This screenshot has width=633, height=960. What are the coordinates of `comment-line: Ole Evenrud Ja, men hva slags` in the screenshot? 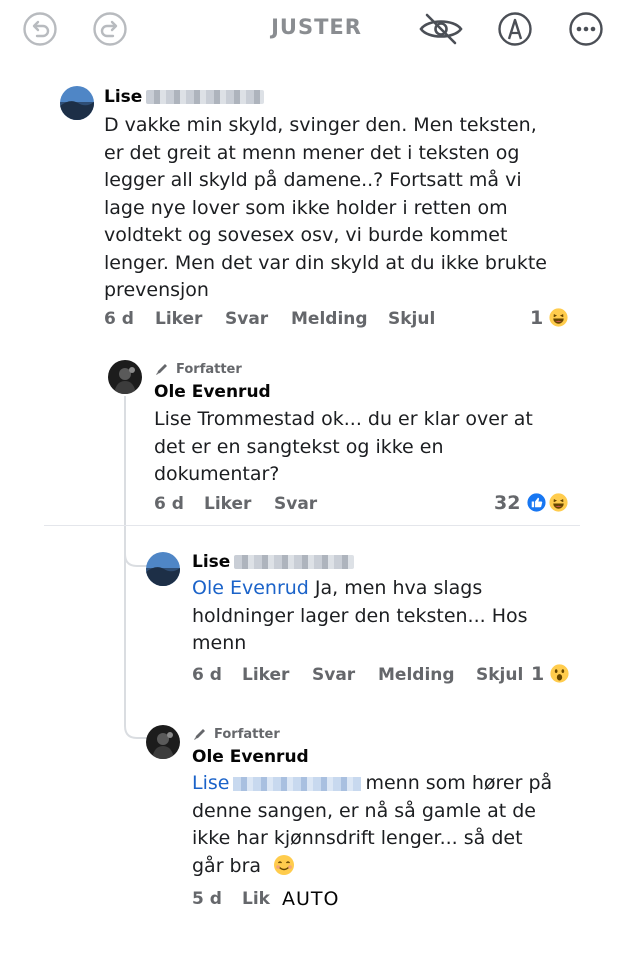 It's located at (360, 589).